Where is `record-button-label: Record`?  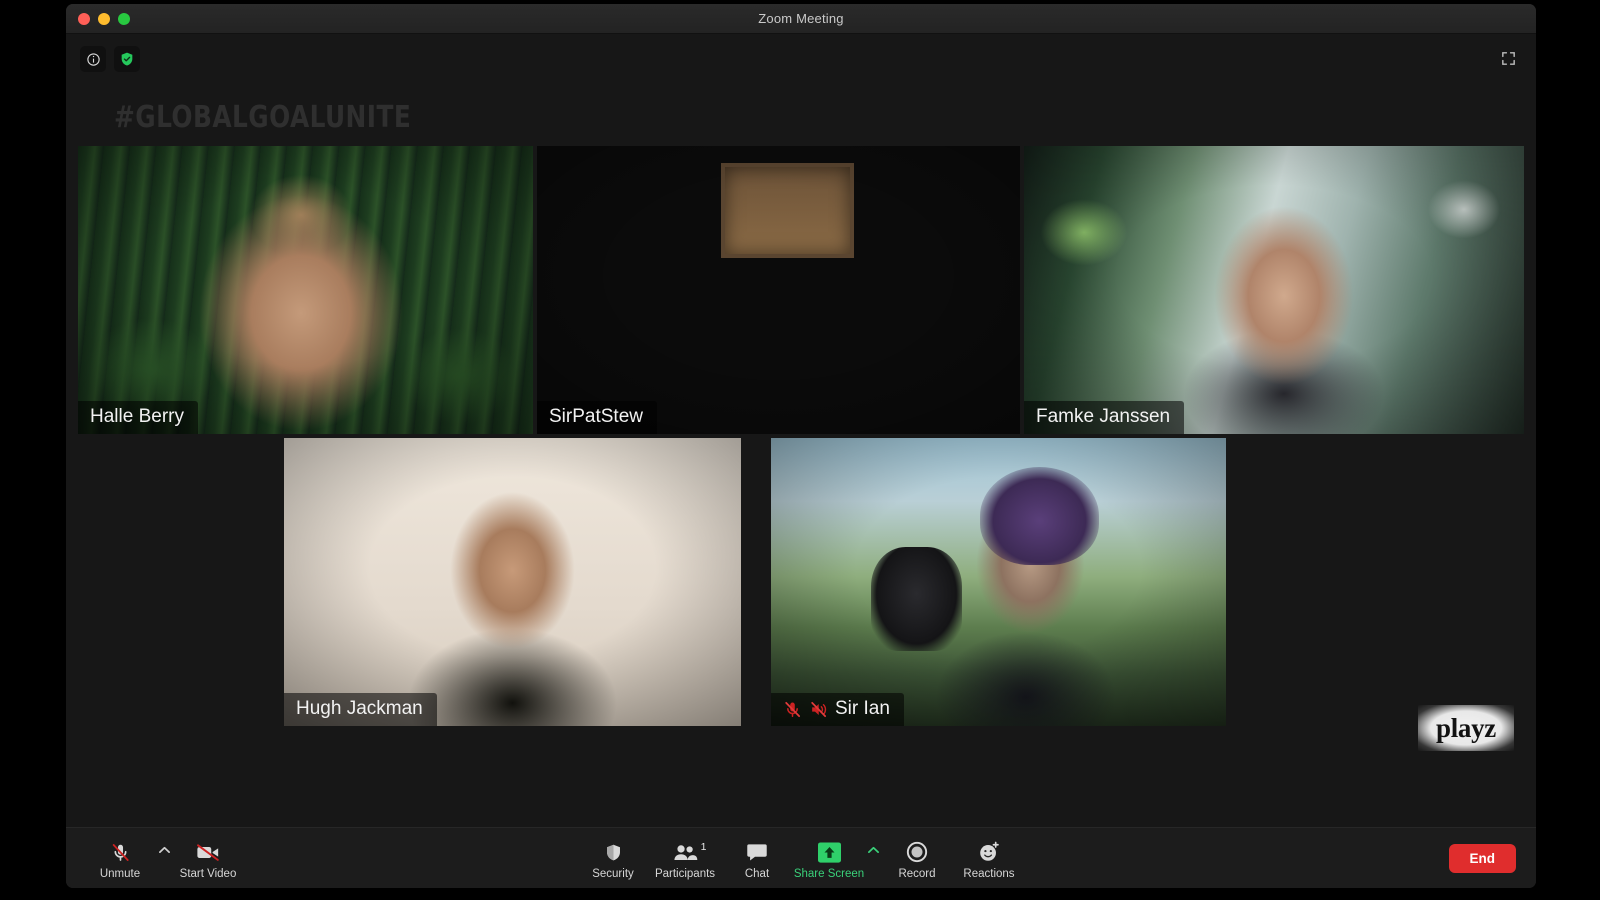 record-button-label: Record is located at coordinates (917, 874).